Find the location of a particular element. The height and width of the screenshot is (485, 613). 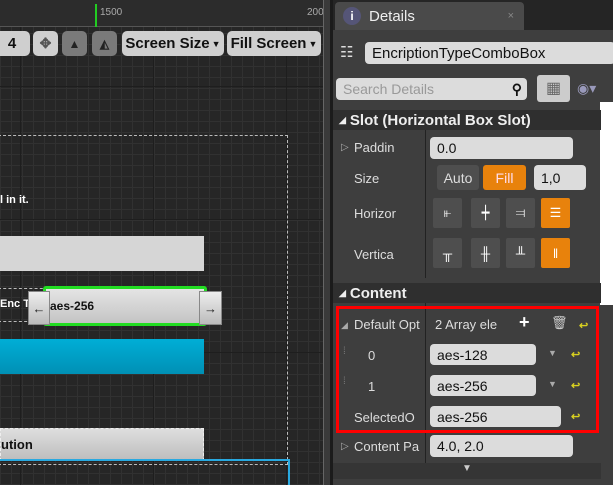

ruler-cursor-marker is located at coordinates (96, 15).